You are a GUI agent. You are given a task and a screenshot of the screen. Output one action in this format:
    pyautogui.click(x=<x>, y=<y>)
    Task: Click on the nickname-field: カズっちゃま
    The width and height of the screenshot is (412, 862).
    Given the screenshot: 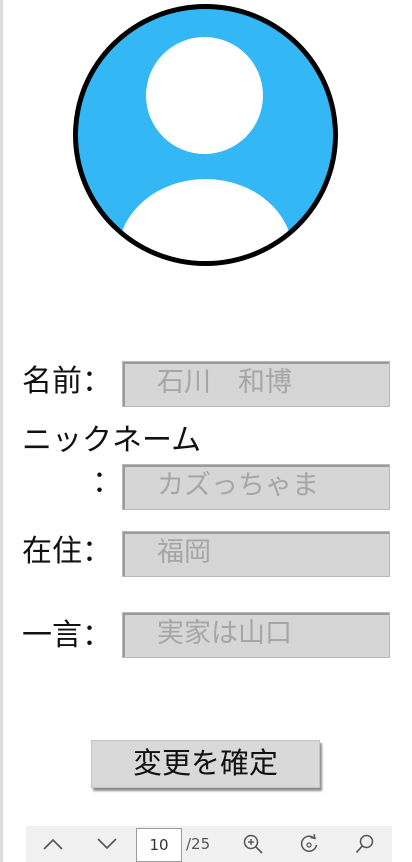 What is the action you would take?
    pyautogui.click(x=256, y=487)
    